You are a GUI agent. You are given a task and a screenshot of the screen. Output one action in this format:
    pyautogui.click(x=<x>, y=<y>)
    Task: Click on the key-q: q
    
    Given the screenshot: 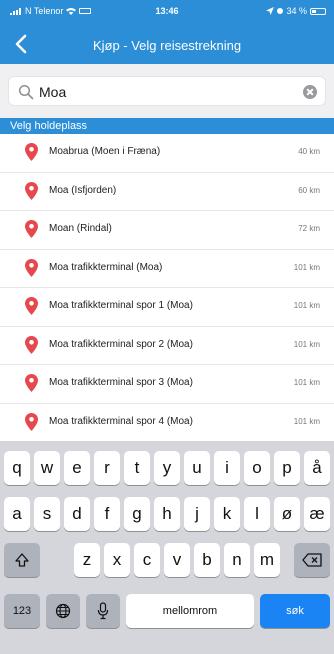 What is the action you would take?
    pyautogui.click(x=17, y=468)
    